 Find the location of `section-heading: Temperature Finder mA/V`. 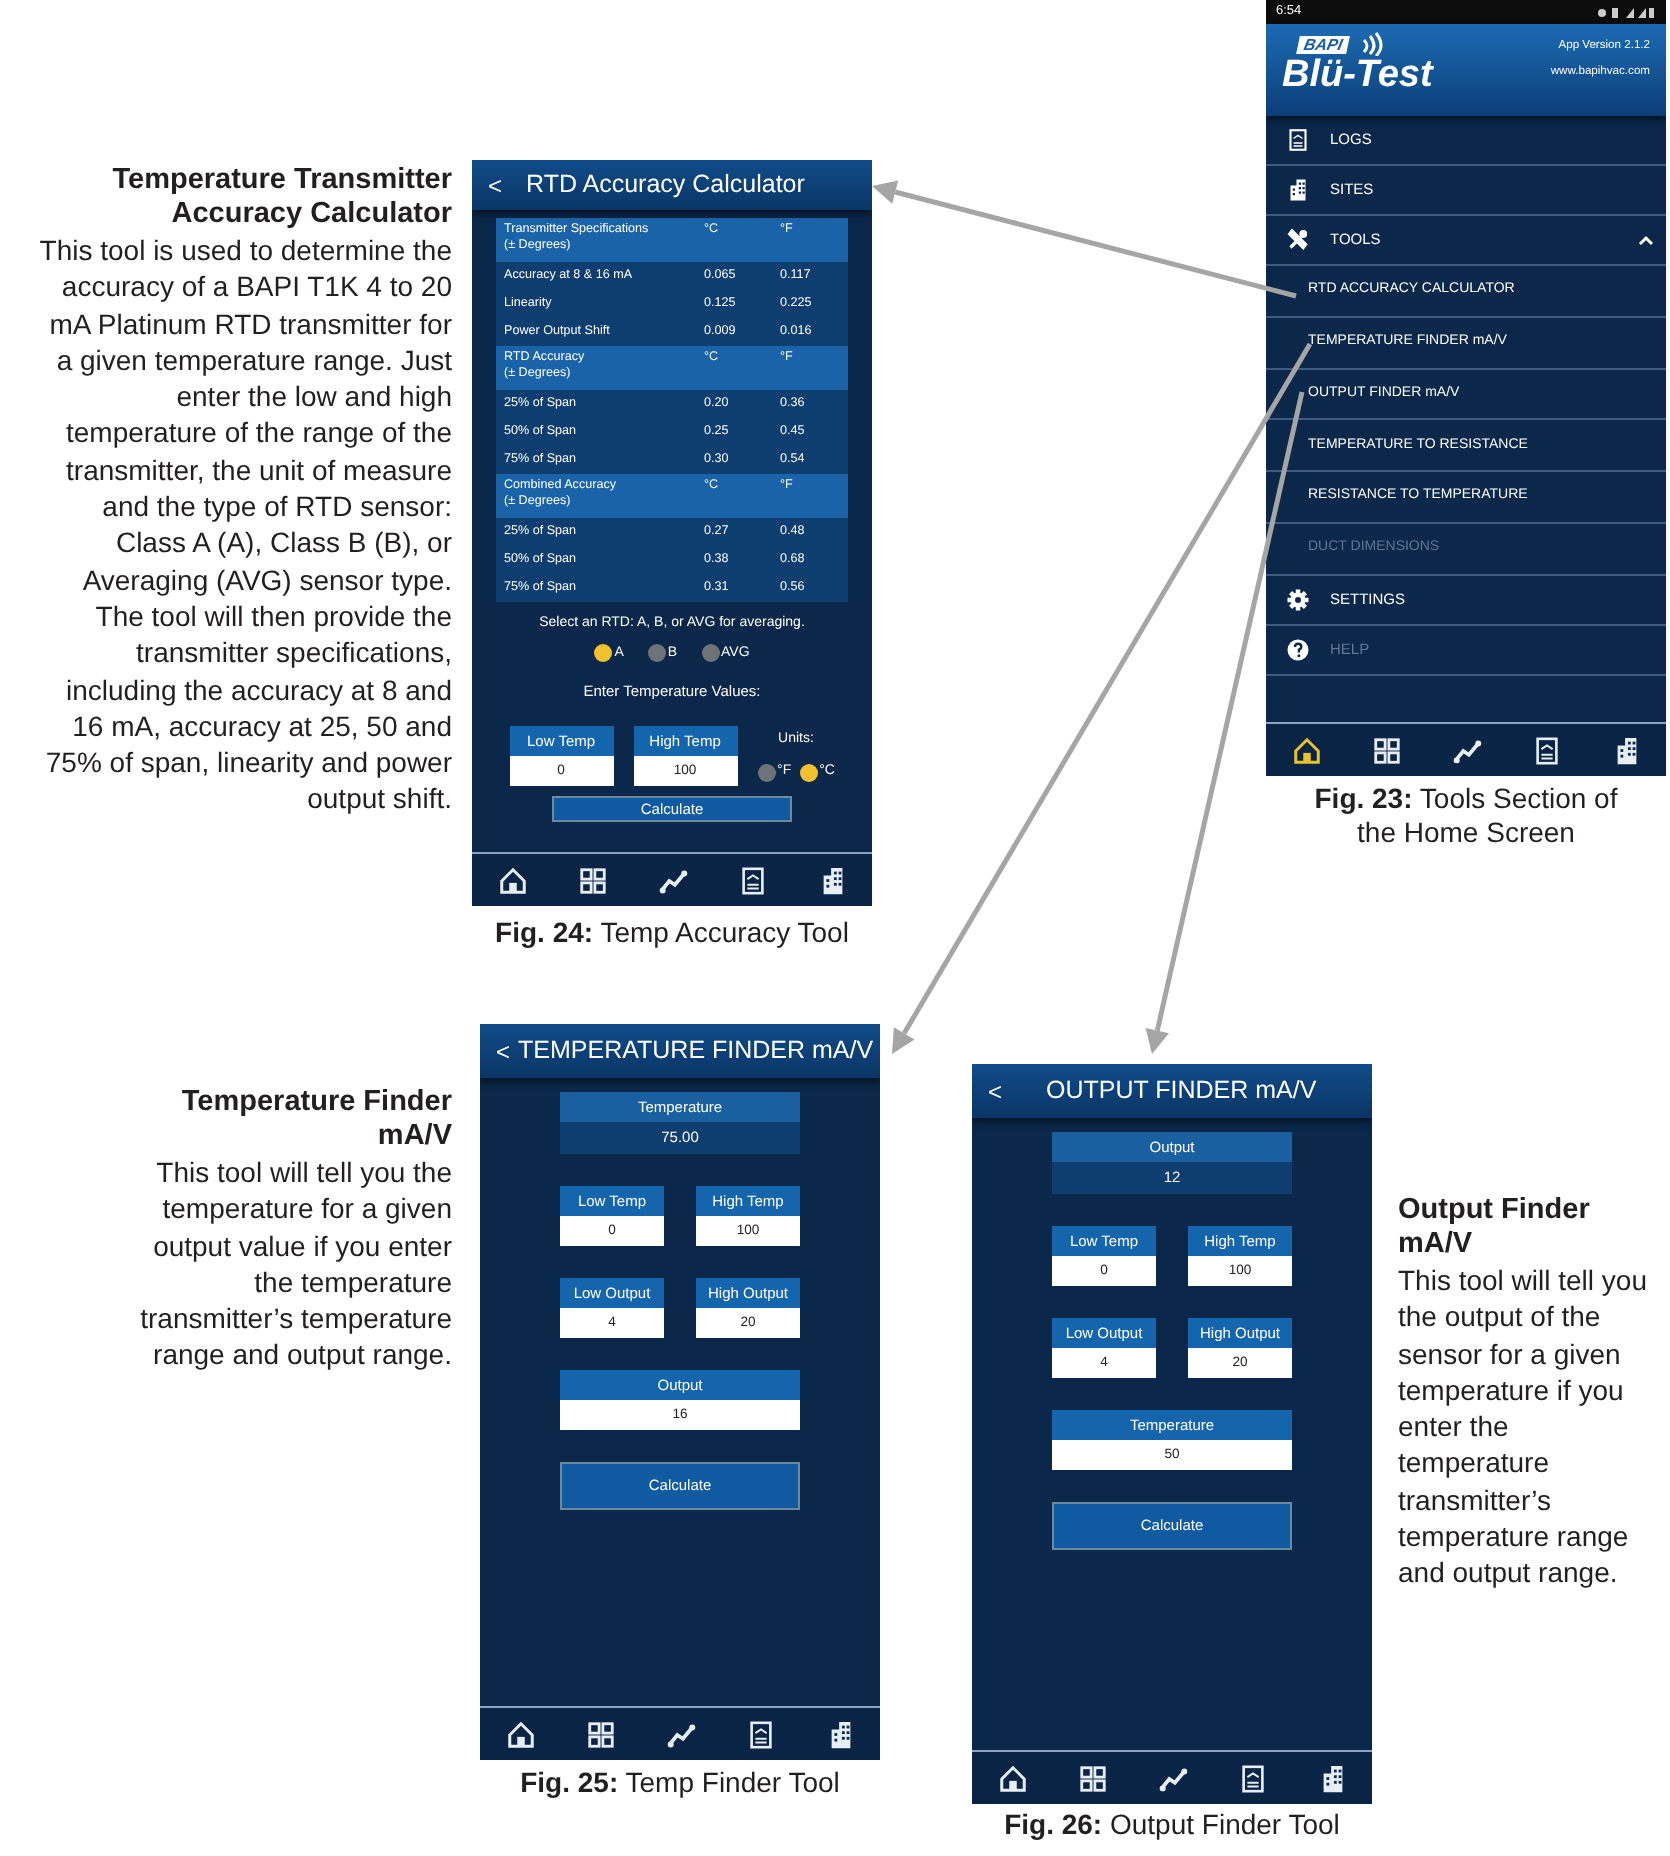

section-heading: Temperature Finder mA/V is located at coordinates (315, 1120).